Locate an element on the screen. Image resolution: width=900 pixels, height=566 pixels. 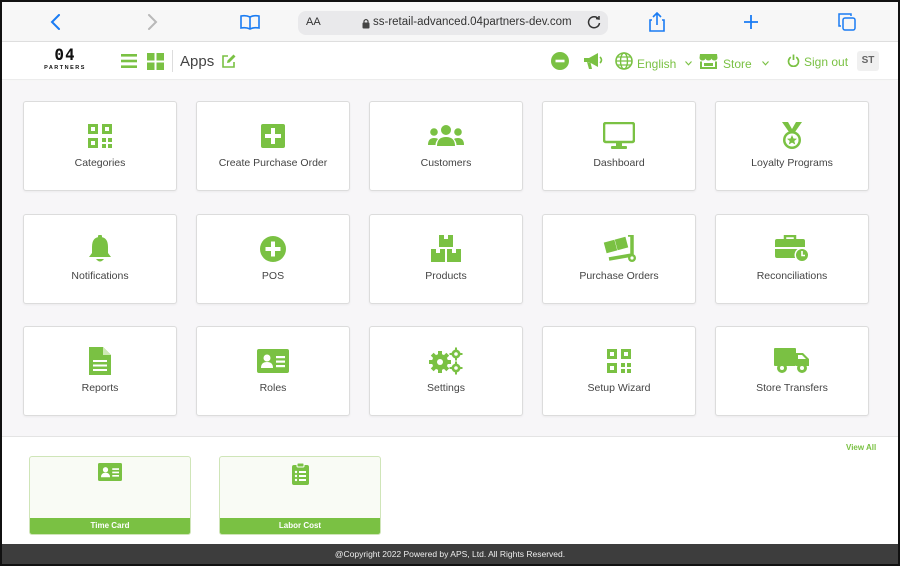
plus-square-icon is located at coordinates (273, 136).